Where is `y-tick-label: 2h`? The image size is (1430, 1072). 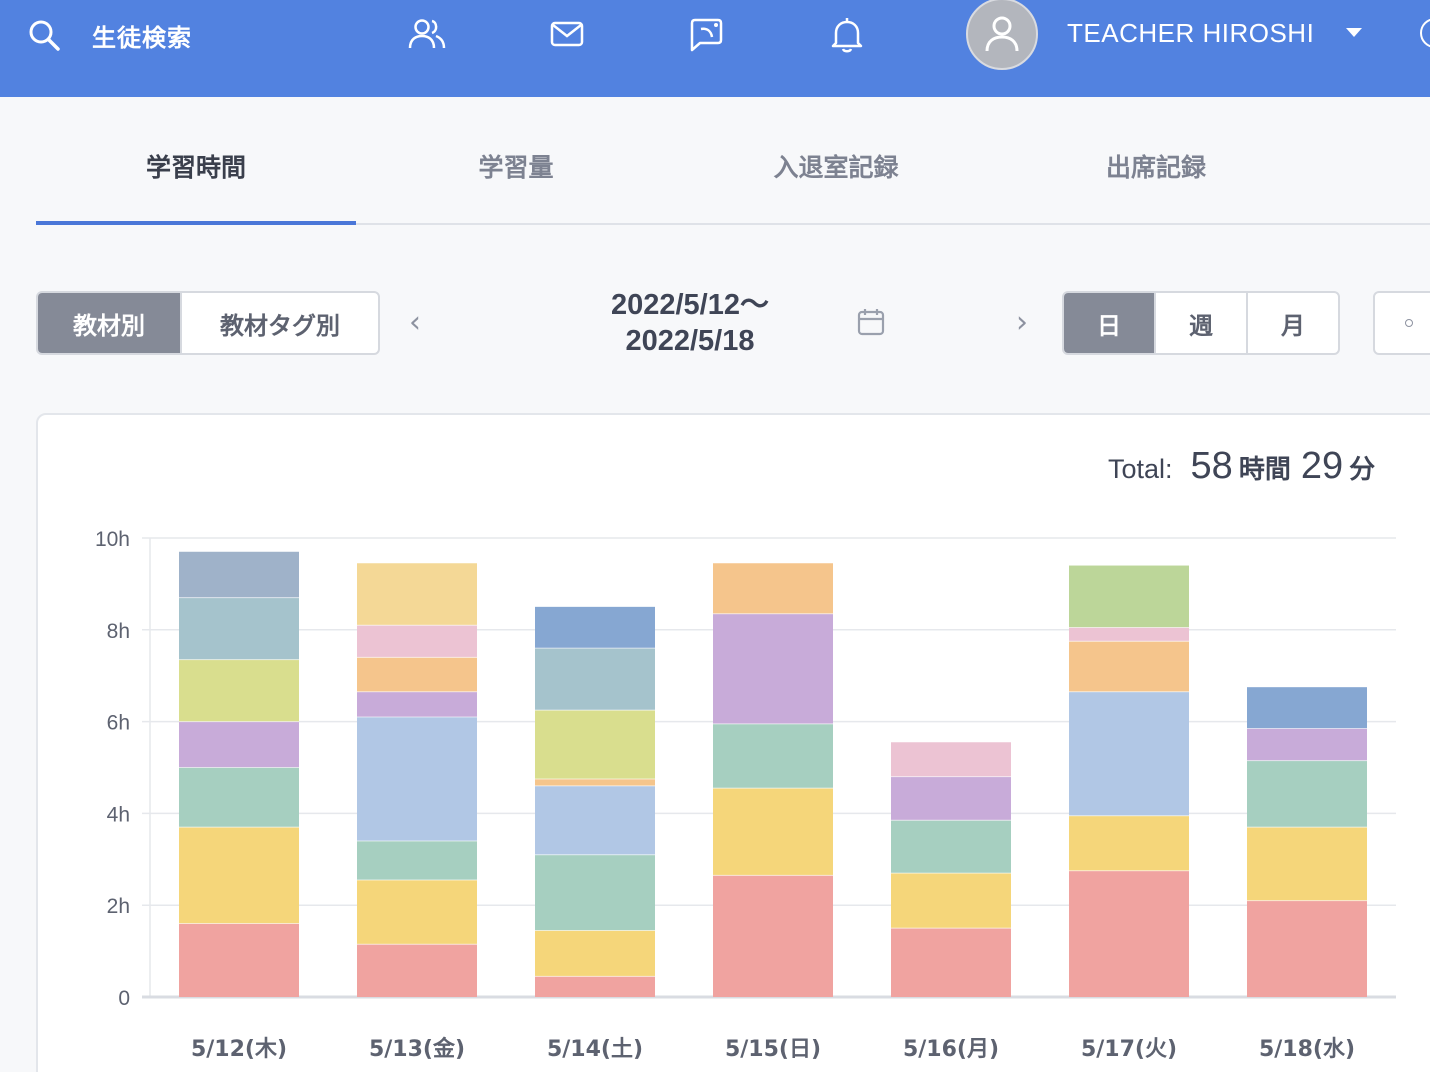
y-tick-label: 2h is located at coordinates (118, 906).